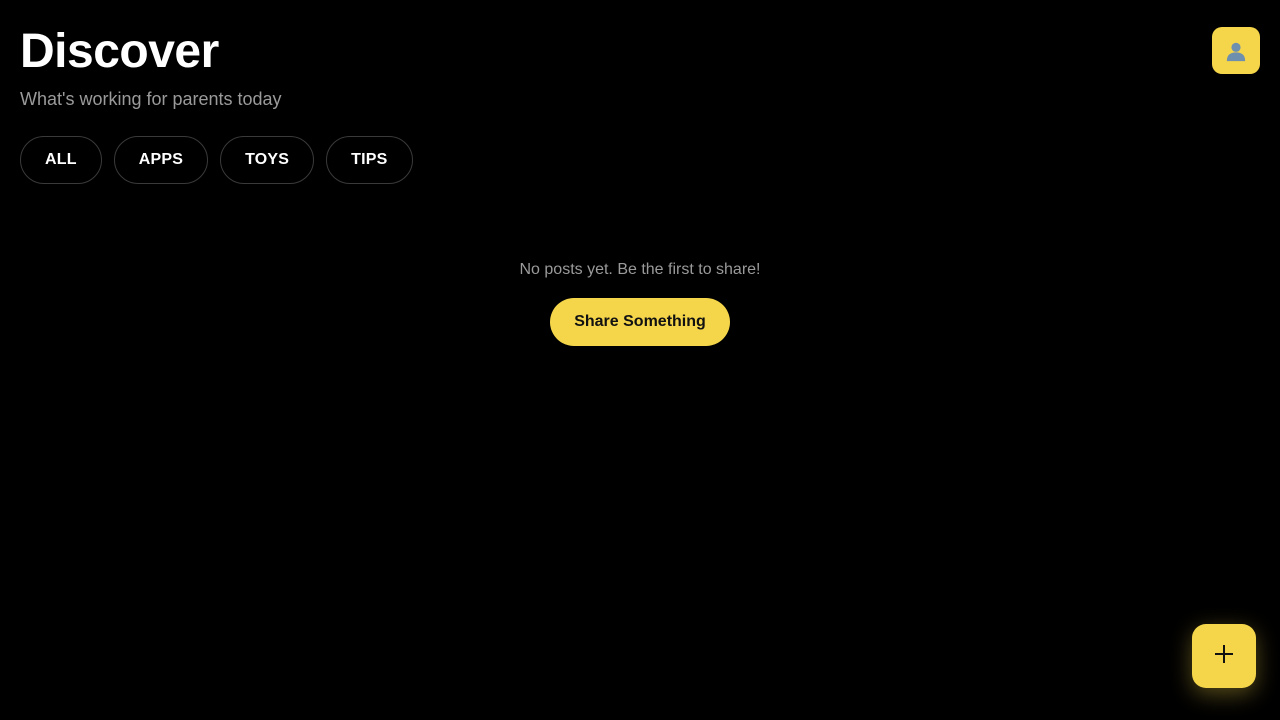 The width and height of the screenshot is (1280, 720). What do you see at coordinates (640, 269) in the screenshot?
I see `empty-state-message: No posts yet. Be the first to share!` at bounding box center [640, 269].